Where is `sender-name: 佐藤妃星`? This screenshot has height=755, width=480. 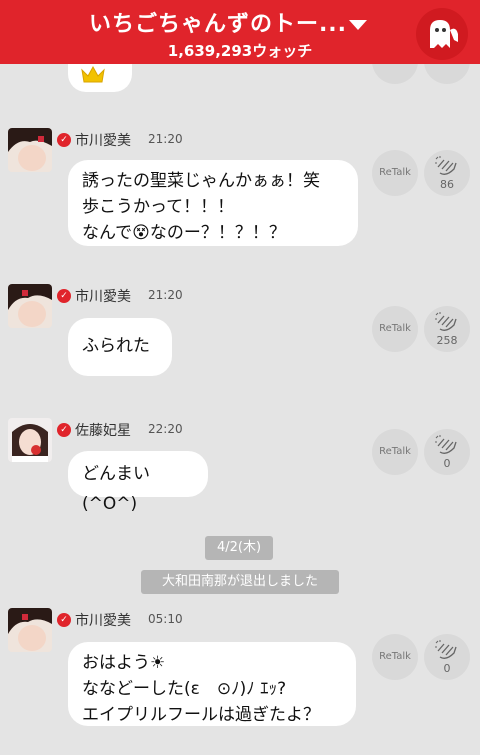 sender-name: 佐藤妃星 is located at coordinates (103, 431).